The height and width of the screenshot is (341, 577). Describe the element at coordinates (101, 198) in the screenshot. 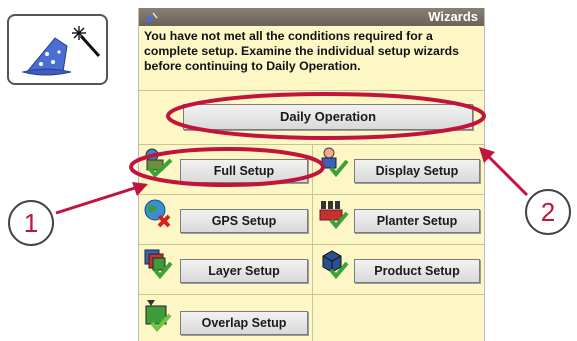

I see `callout-1-arrow` at that location.